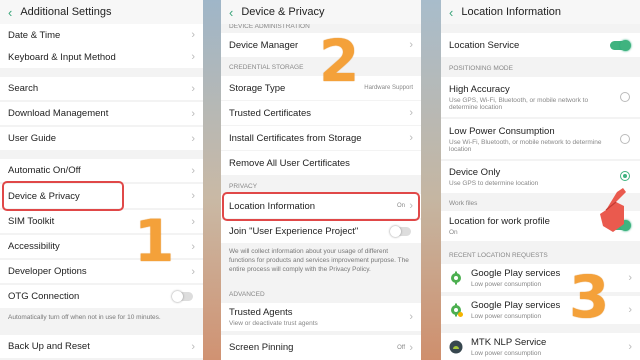 The width and height of the screenshot is (640, 360). What do you see at coordinates (625, 176) in the screenshot?
I see `device-only-radio` at bounding box center [625, 176].